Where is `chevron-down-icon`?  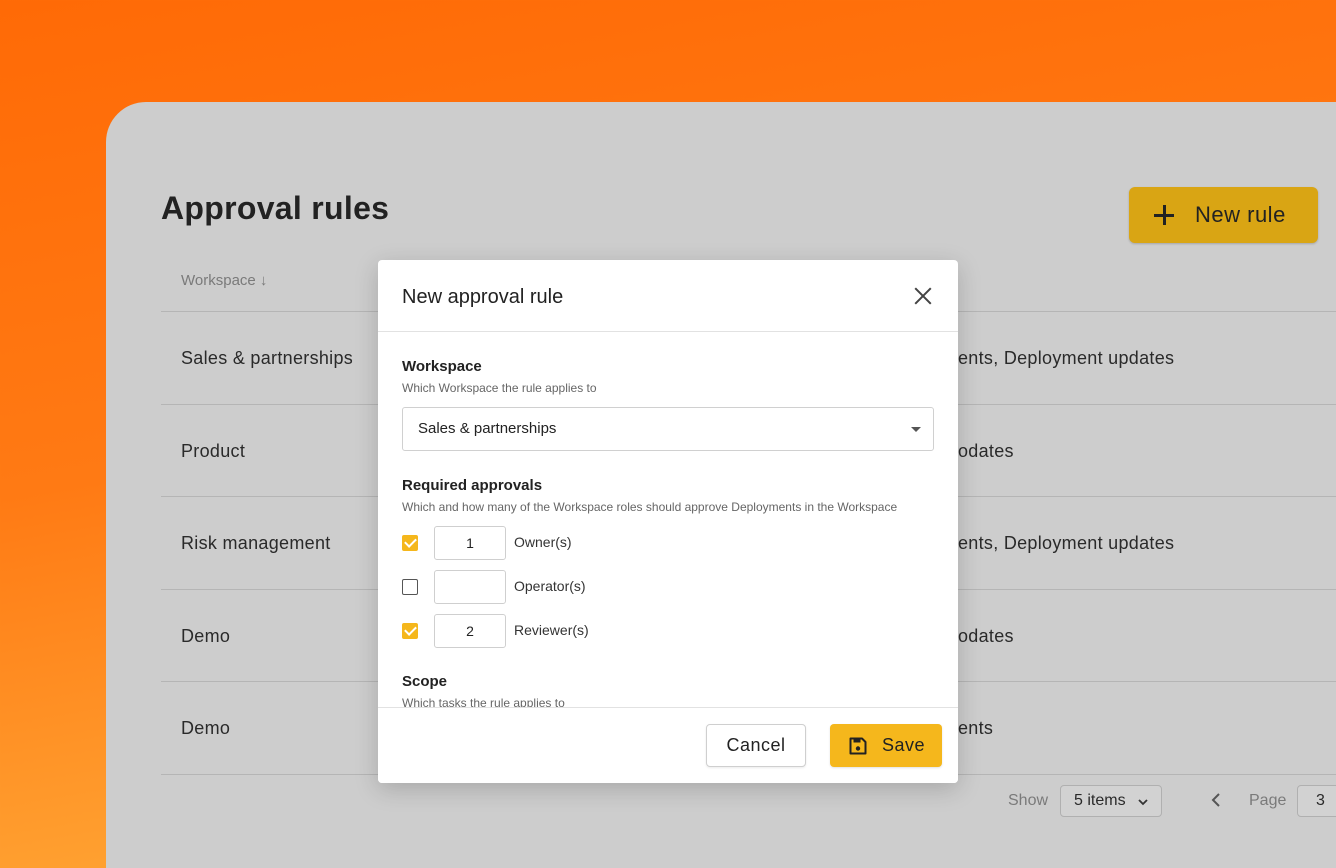 chevron-down-icon is located at coordinates (1143, 802).